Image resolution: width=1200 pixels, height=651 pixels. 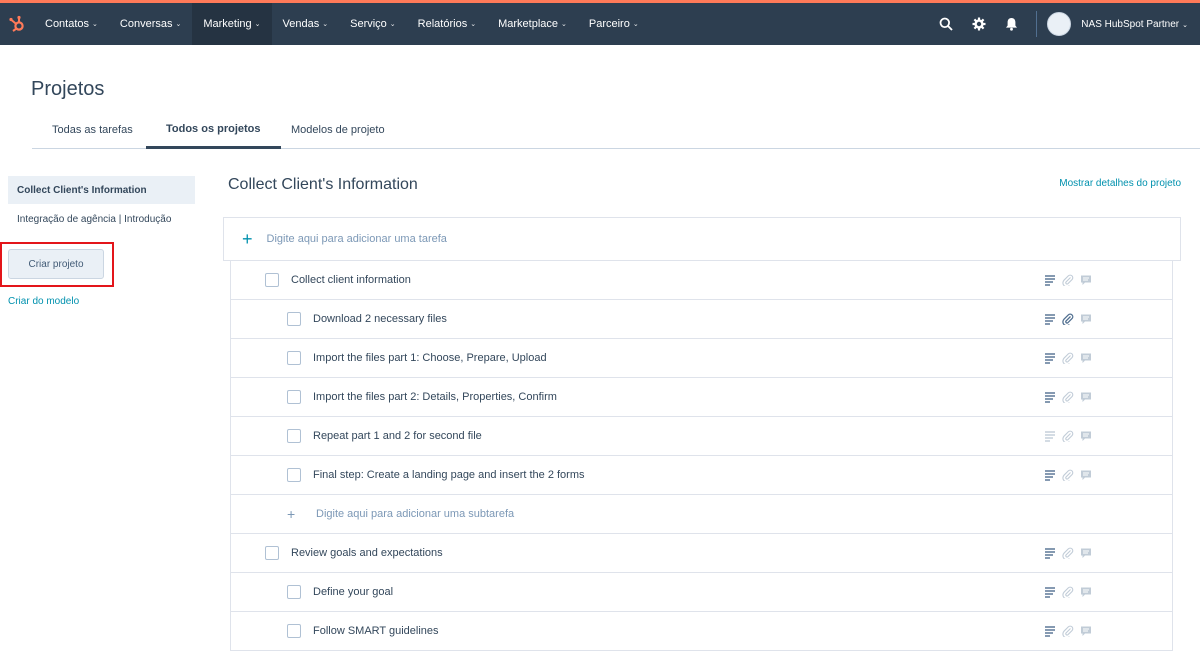 I want to click on task-label: Download 2 necessary files, so click(x=380, y=319).